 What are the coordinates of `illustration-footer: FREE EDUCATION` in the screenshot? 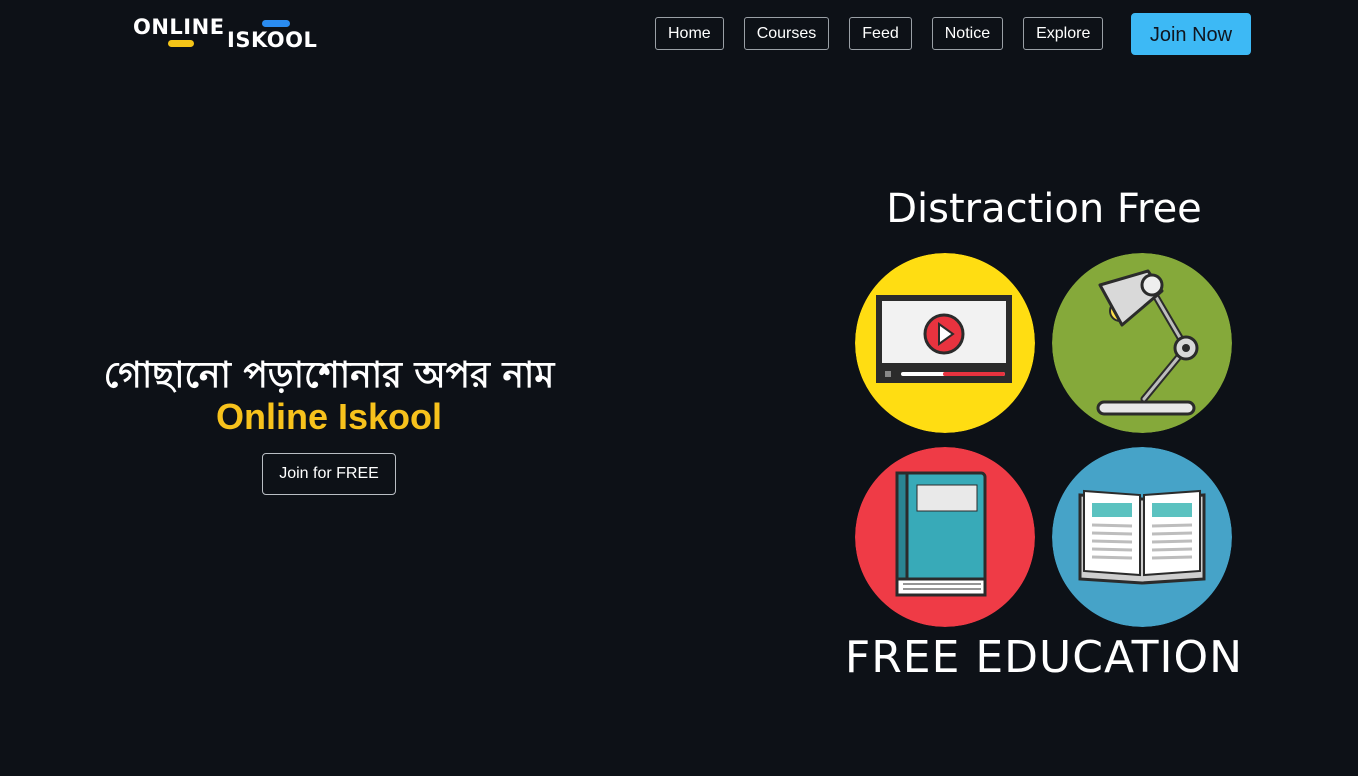 It's located at (1044, 657).